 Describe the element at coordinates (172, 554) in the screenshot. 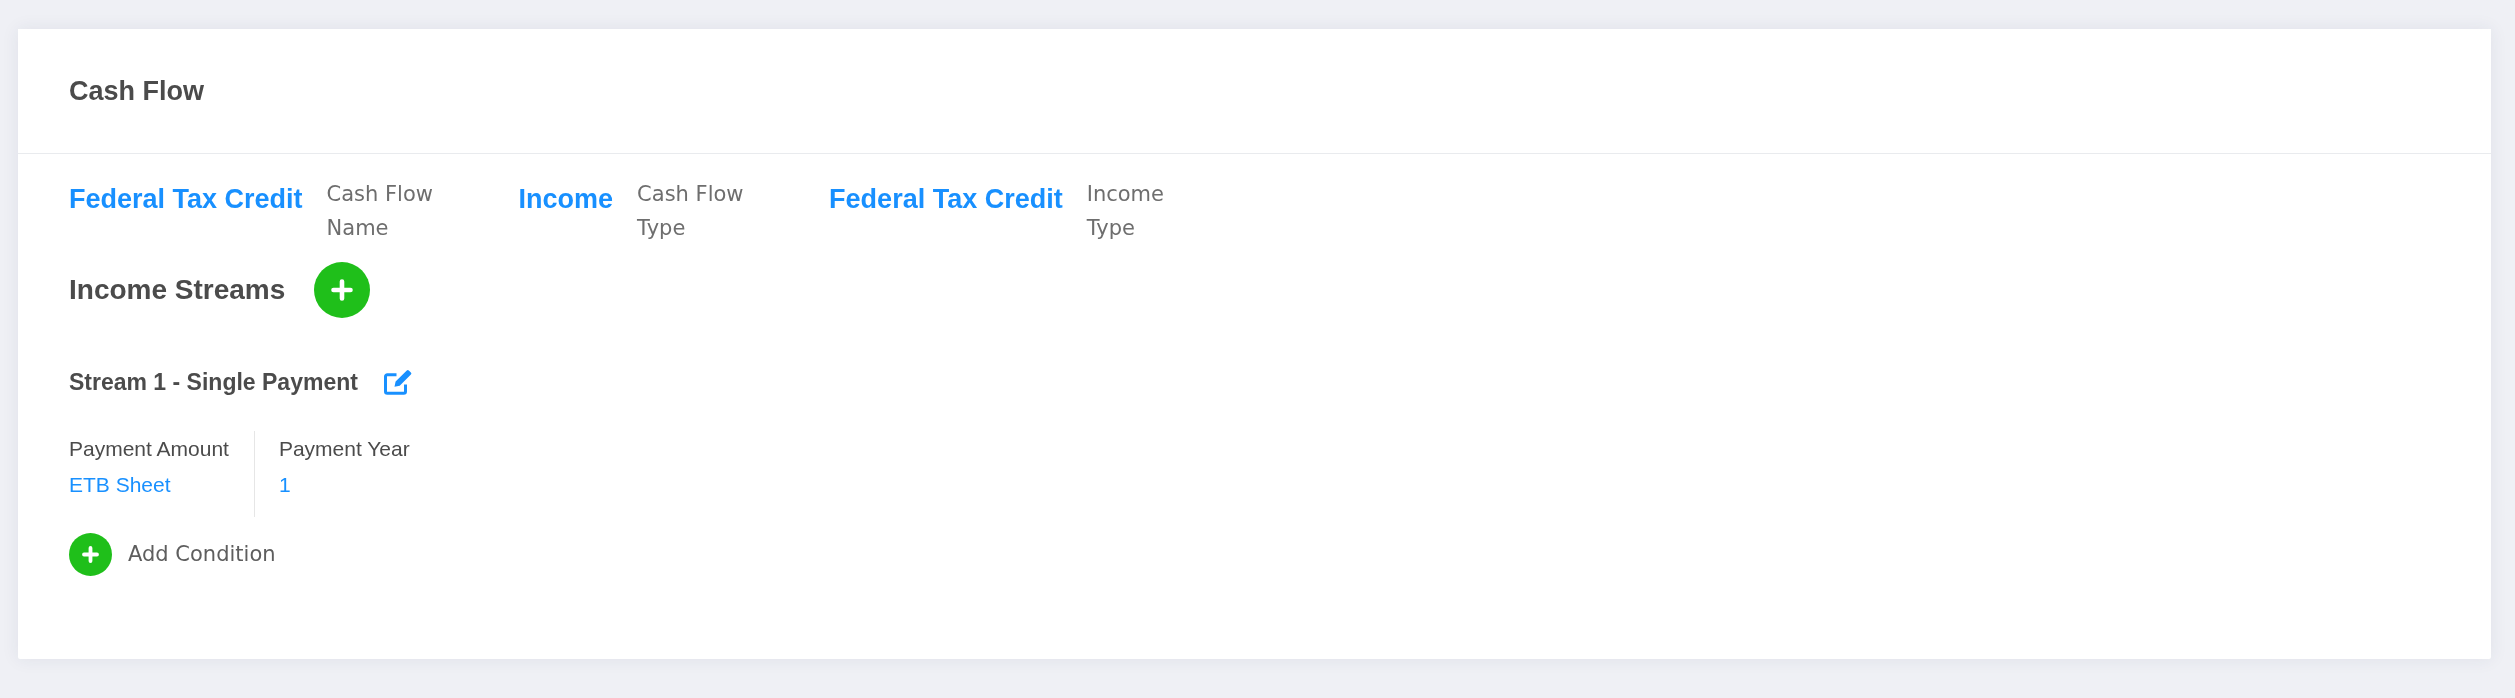

I see `add-condition-button: Add Condition` at that location.